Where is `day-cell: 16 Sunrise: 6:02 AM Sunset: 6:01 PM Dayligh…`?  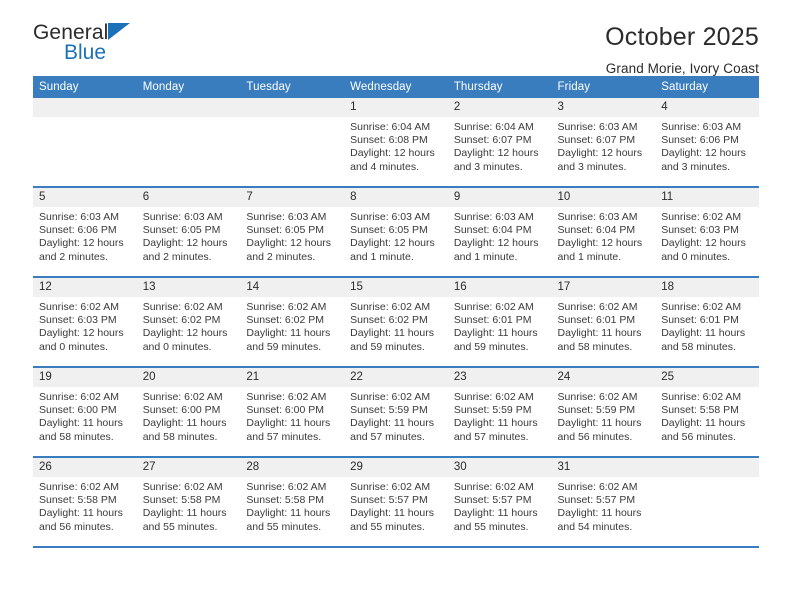 day-cell: 16 Sunrise: 6:02 AM Sunset: 6:01 PM Dayligh… is located at coordinates (499, 322).